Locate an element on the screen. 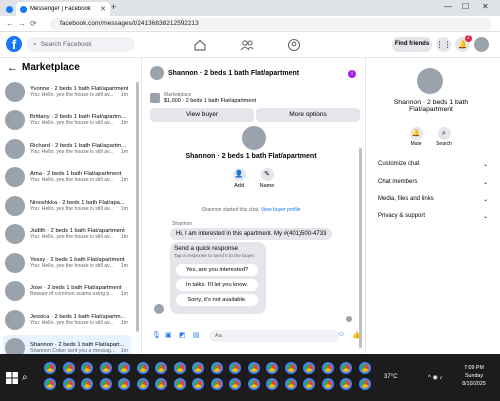 The height and width of the screenshot is (401, 500). message-input: Aa is located at coordinates (275, 336).